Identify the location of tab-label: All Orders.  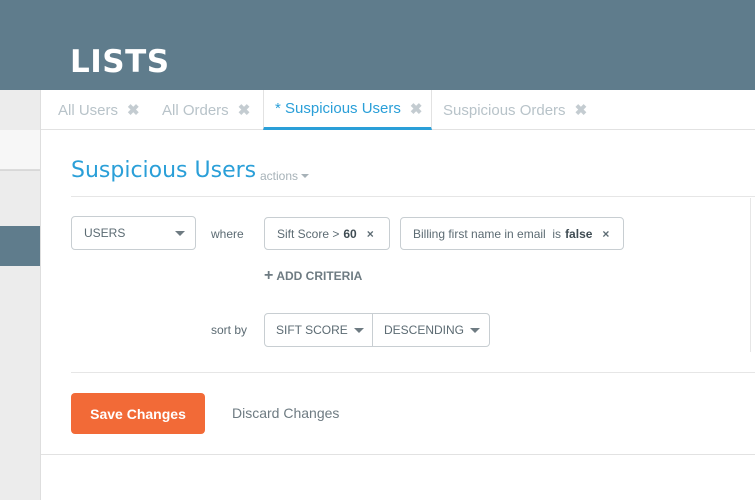
(195, 110).